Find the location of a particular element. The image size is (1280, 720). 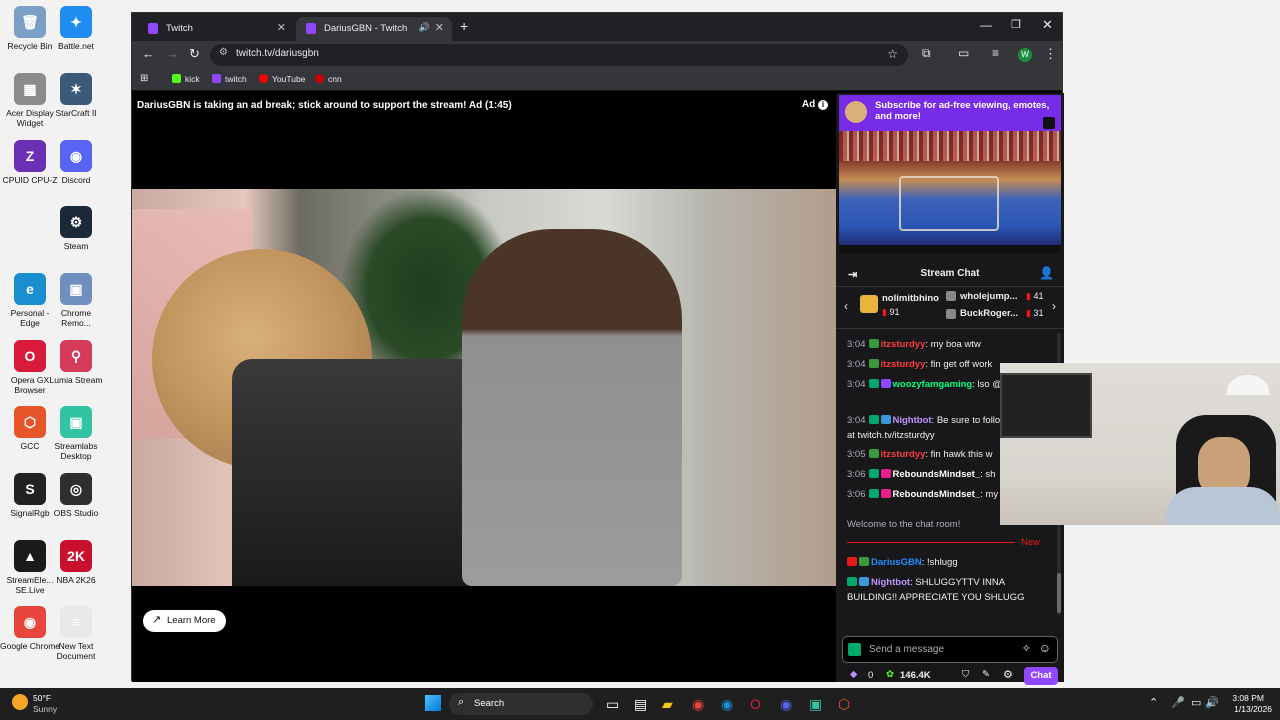

gift-count-icon: ▮ is located at coordinates (884, 312).